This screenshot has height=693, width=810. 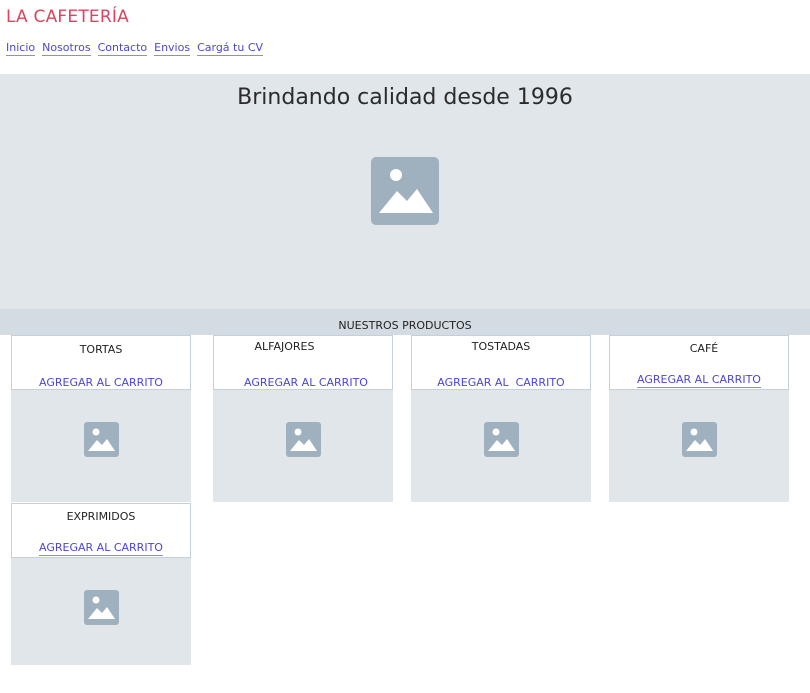 I want to click on nav-link-carga-cv: Cargá tu CV, so click(x=230, y=48).